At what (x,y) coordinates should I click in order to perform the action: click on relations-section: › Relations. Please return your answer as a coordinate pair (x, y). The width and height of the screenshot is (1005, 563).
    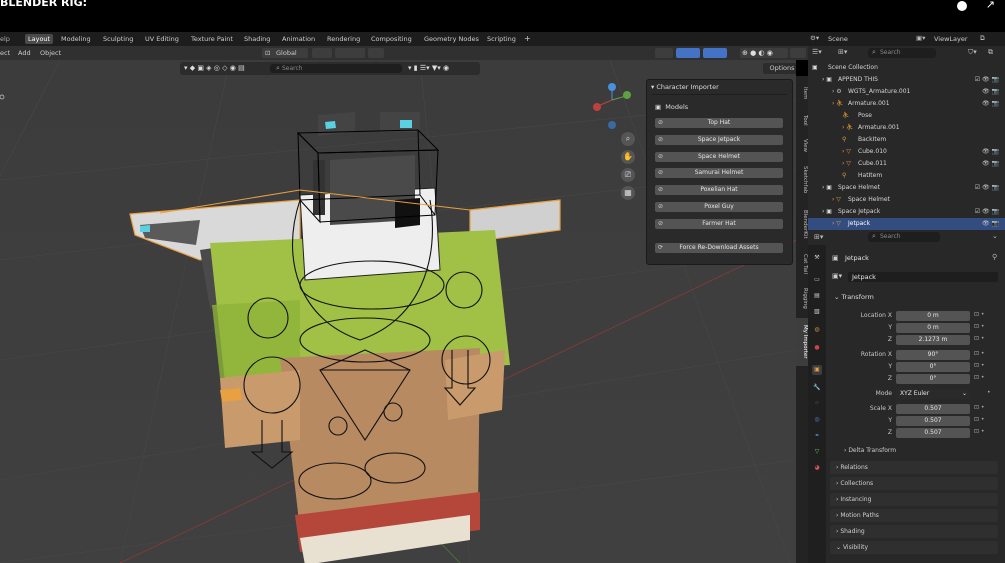
    Looking at the image, I should click on (914, 467).